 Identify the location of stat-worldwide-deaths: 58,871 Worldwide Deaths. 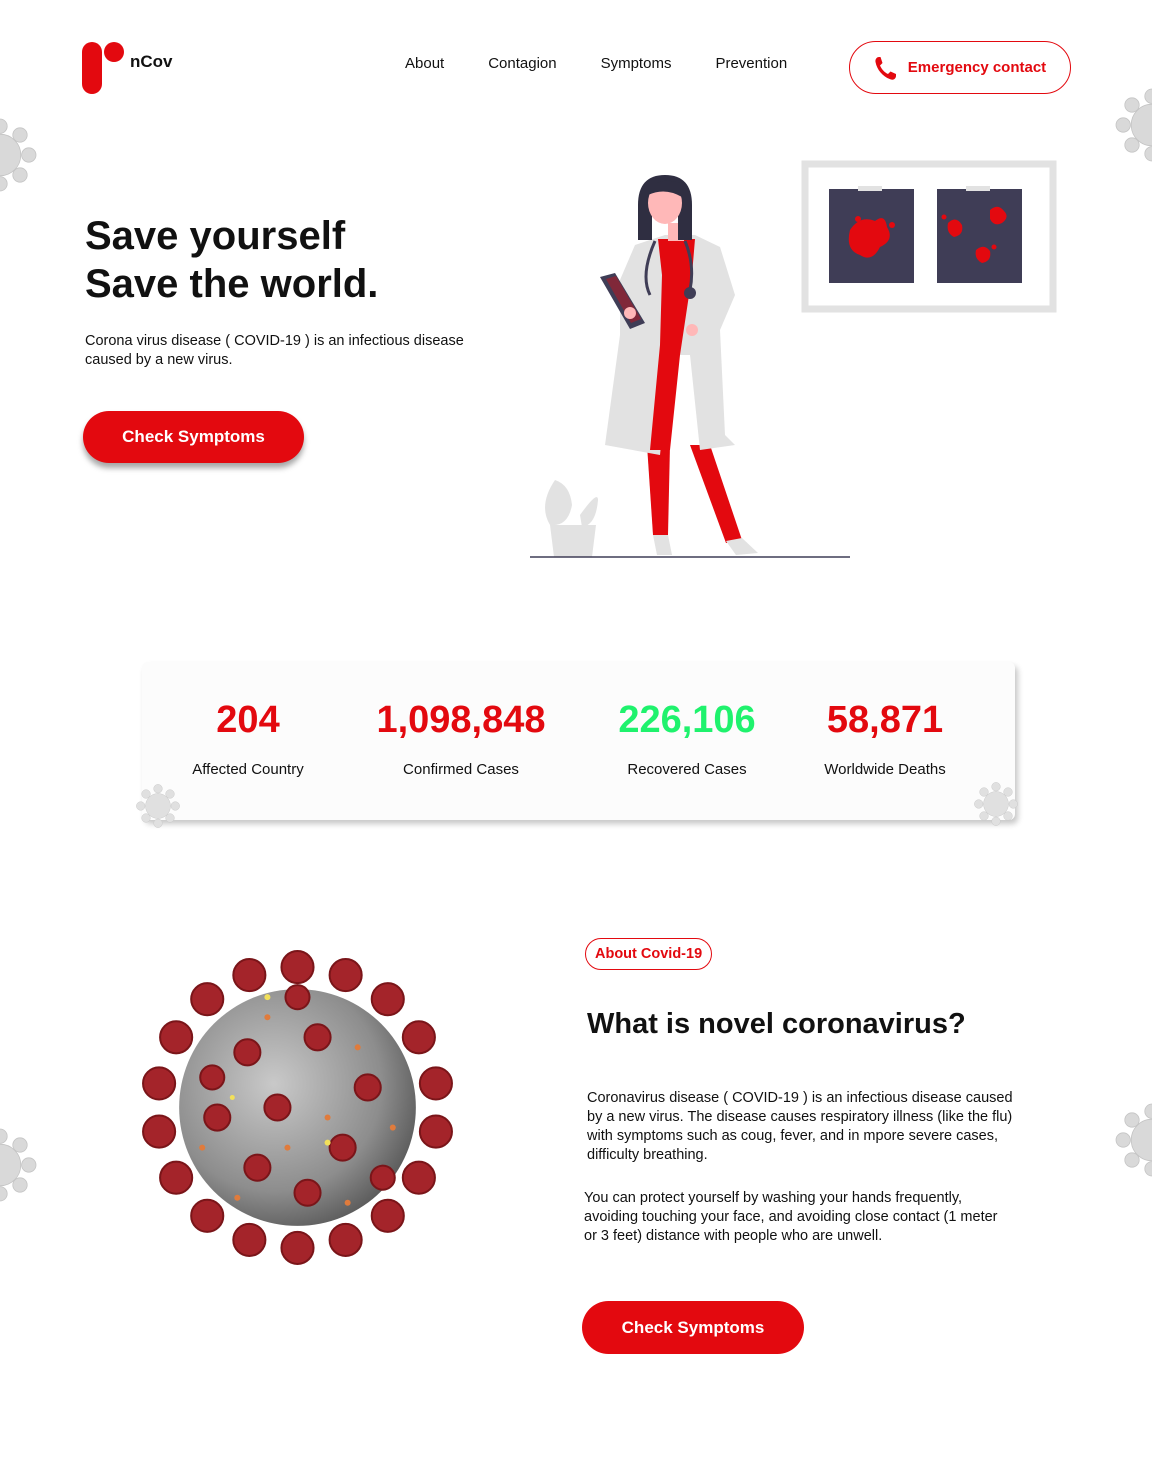
(885, 737).